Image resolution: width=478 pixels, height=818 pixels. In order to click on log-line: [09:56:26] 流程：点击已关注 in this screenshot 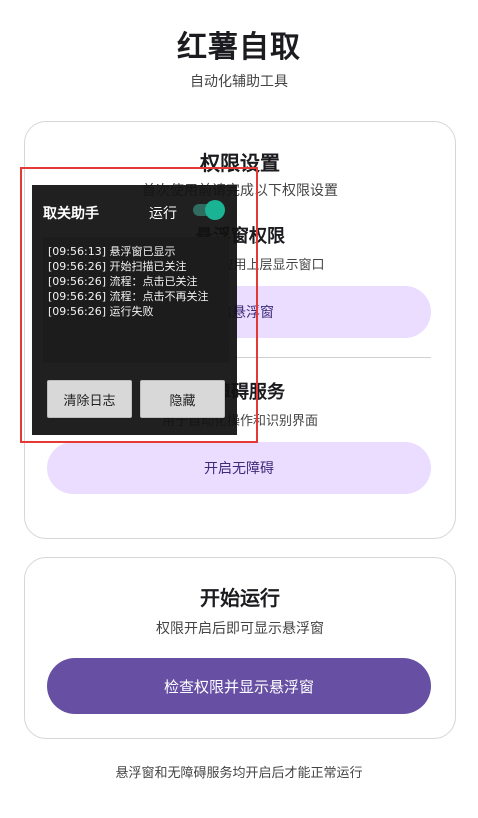, I will do `click(123, 281)`.